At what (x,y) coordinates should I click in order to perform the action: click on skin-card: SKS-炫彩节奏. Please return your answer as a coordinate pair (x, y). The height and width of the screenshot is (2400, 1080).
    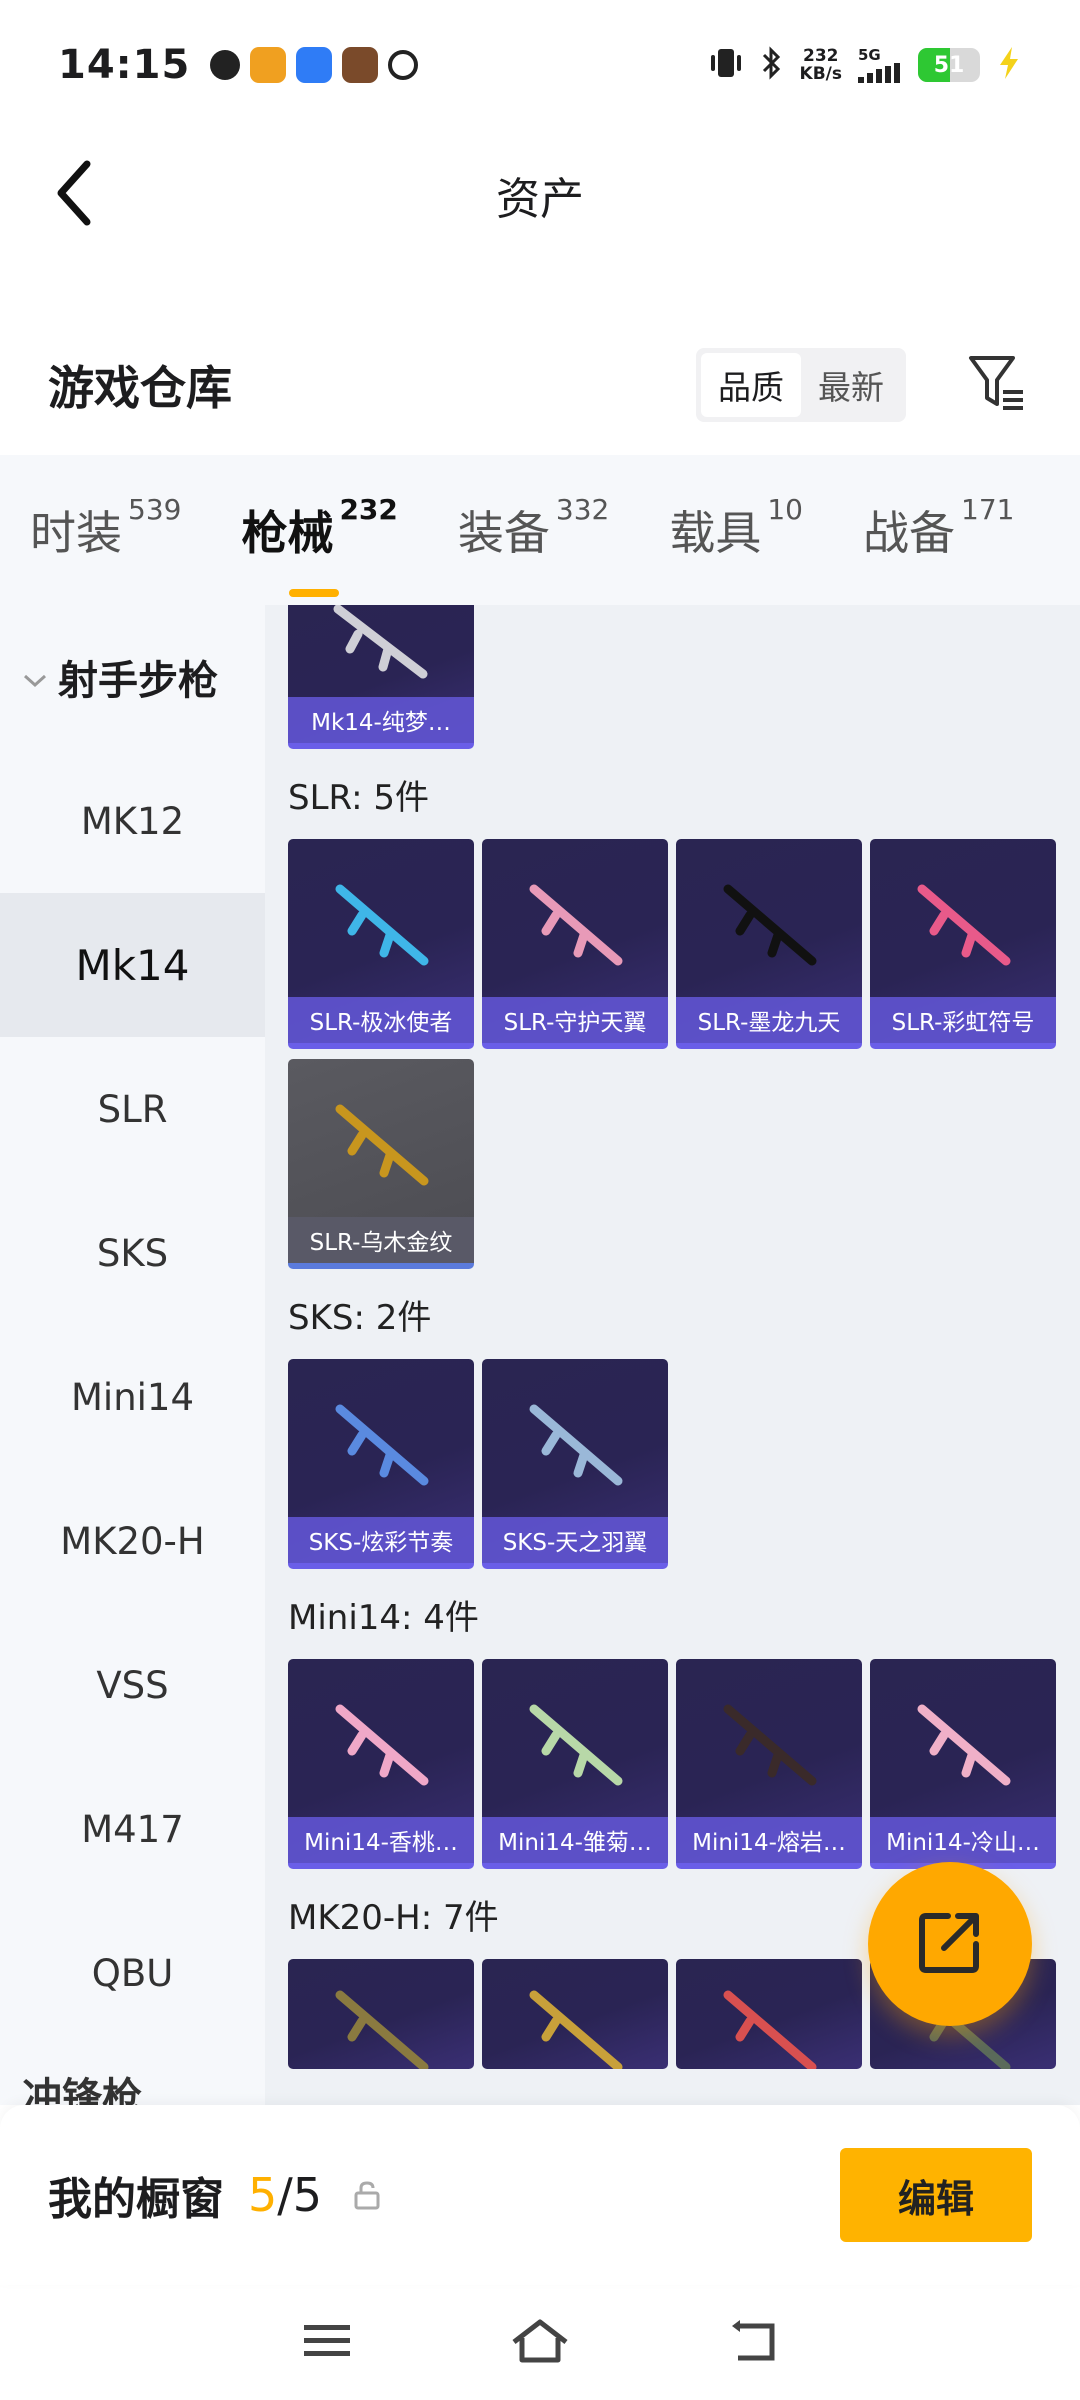
    Looking at the image, I should click on (381, 1464).